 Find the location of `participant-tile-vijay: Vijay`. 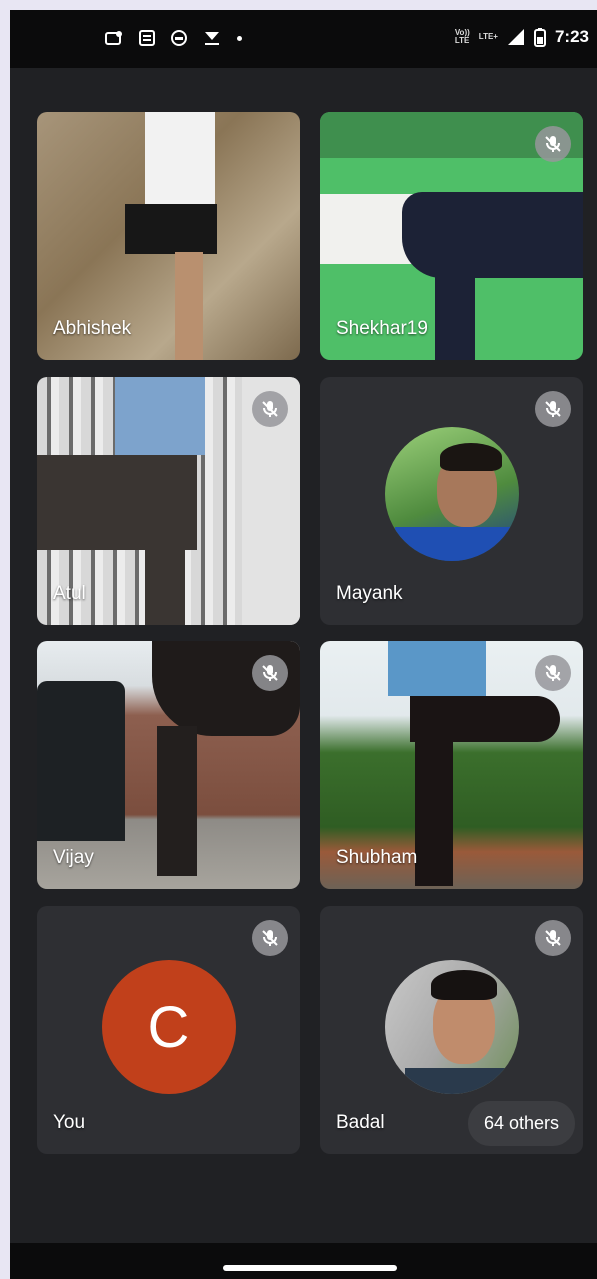

participant-tile-vijay: Vijay is located at coordinates (168, 765).